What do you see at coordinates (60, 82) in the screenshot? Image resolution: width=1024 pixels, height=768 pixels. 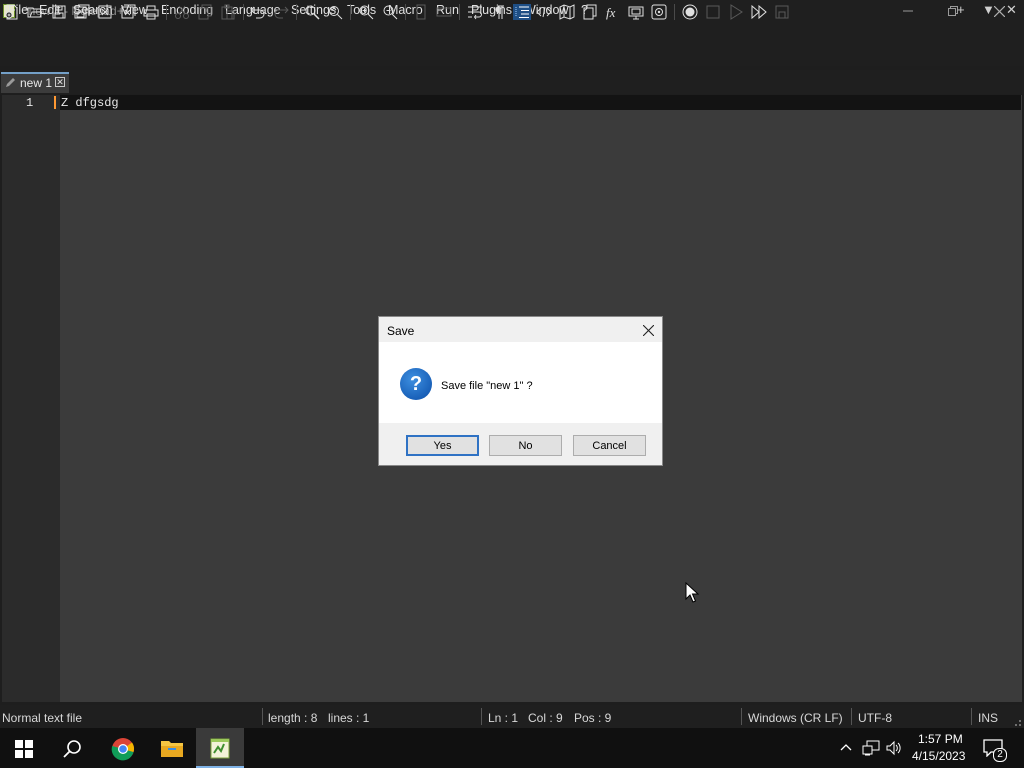 I see `tab-close-icon: ✕` at bounding box center [60, 82].